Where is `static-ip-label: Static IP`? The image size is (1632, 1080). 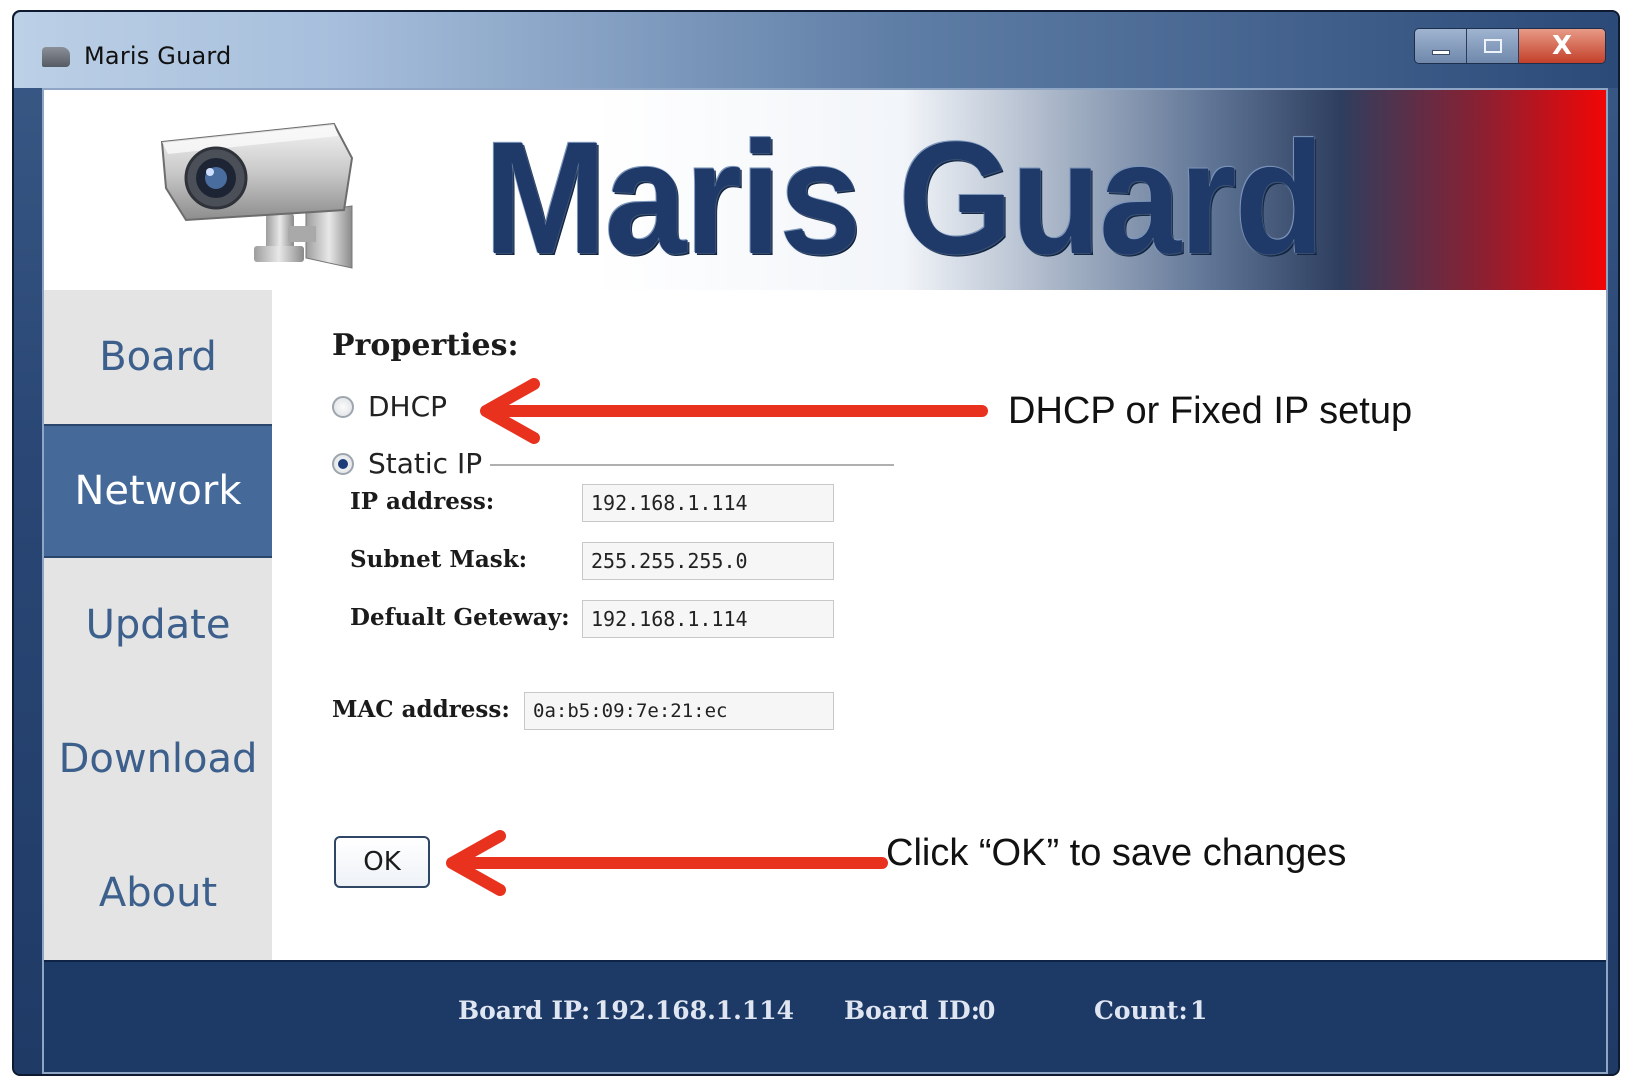 static-ip-label: Static IP is located at coordinates (425, 463).